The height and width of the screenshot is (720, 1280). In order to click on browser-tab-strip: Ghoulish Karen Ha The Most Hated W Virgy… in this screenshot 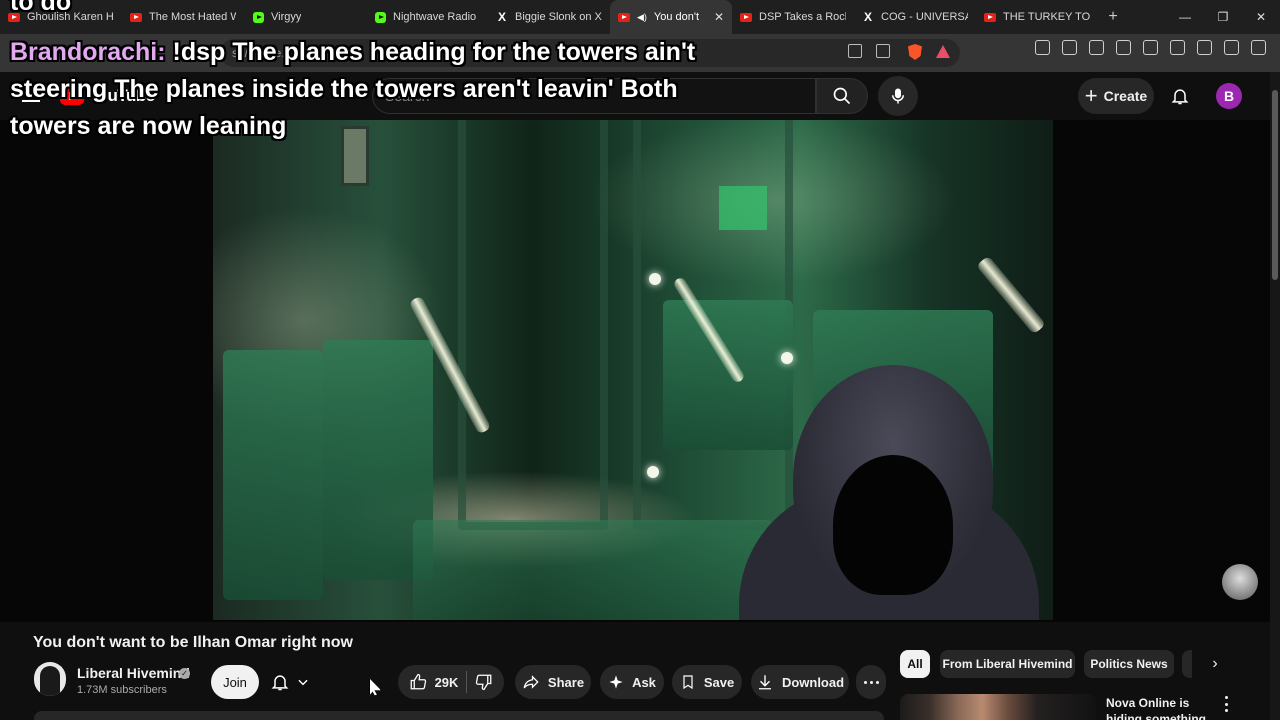, I will do `click(640, 17)`.